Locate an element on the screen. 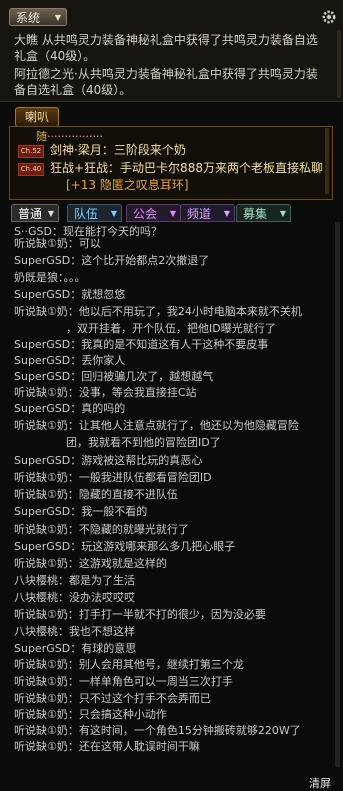 This screenshot has width=343, height=791. system-line: 备自选礼盒（40级）。 is located at coordinates (73, 90).